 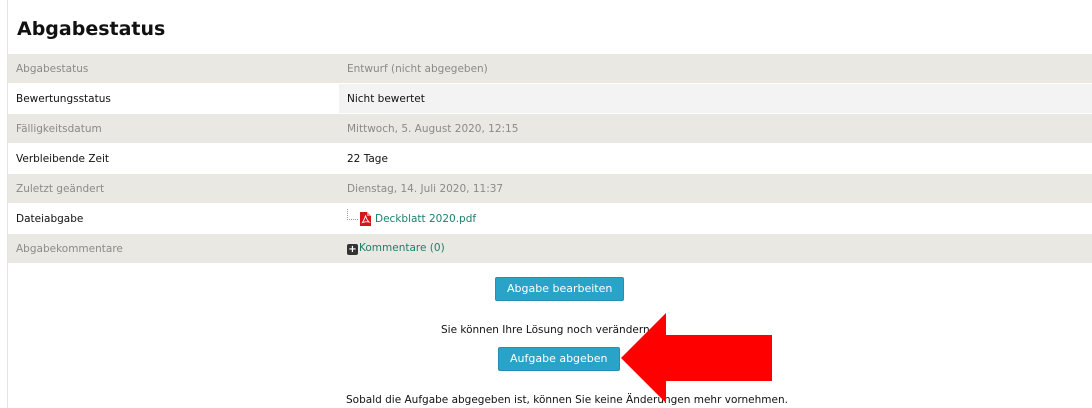 What do you see at coordinates (545, 330) in the screenshot?
I see `can-change-note: Sie können Ihre Lösung noch verändern` at bounding box center [545, 330].